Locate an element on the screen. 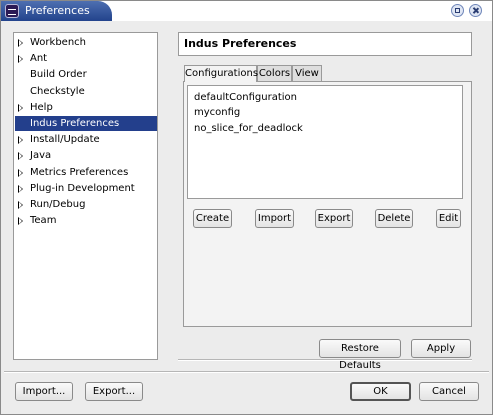 Image resolution: width=493 pixels, height=415 pixels. ok-button: OK is located at coordinates (380, 391).